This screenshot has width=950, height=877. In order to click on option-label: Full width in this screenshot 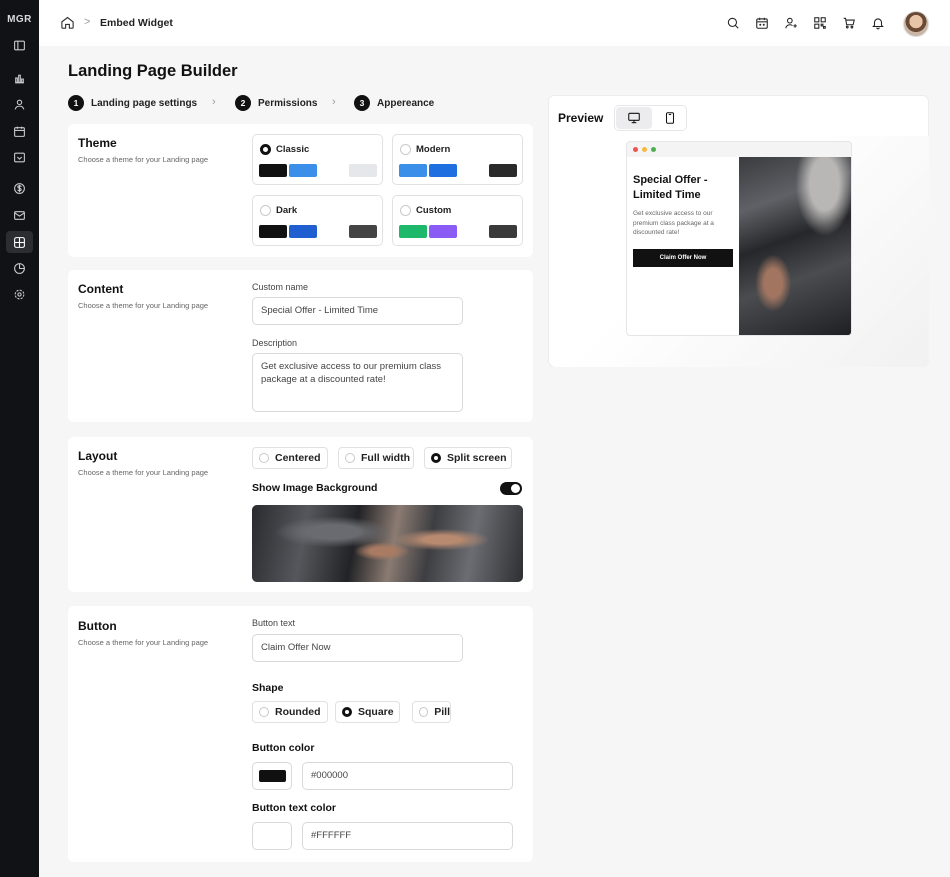, I will do `click(385, 458)`.